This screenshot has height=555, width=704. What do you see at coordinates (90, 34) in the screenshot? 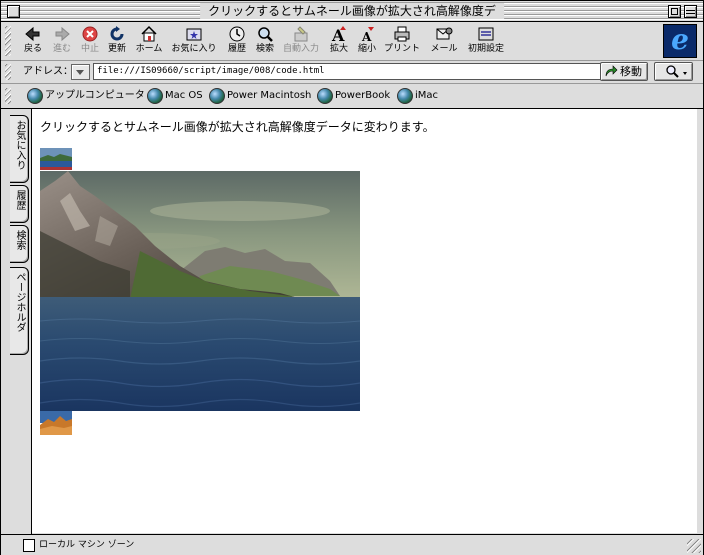
I see `stop-icon` at bounding box center [90, 34].